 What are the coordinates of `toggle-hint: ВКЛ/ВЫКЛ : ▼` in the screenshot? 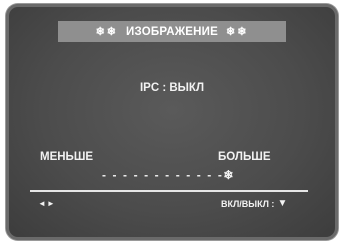 It's located at (254, 203).